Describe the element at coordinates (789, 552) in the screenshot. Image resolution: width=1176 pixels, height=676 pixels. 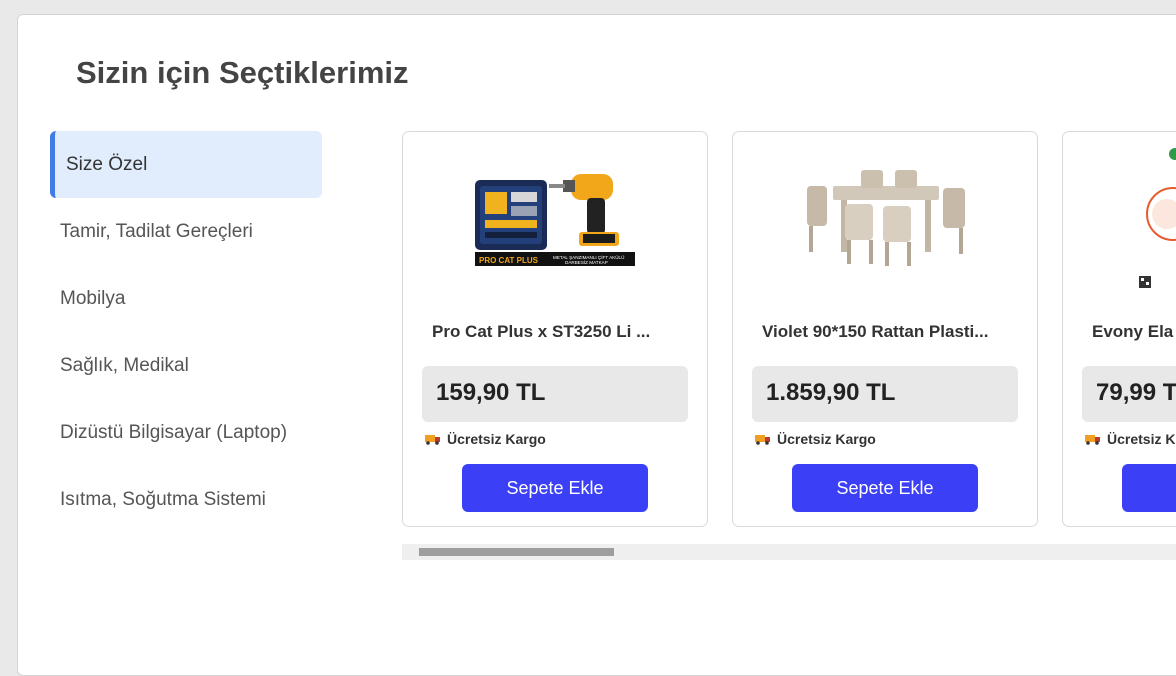
I see `carousel-scrollbar` at that location.